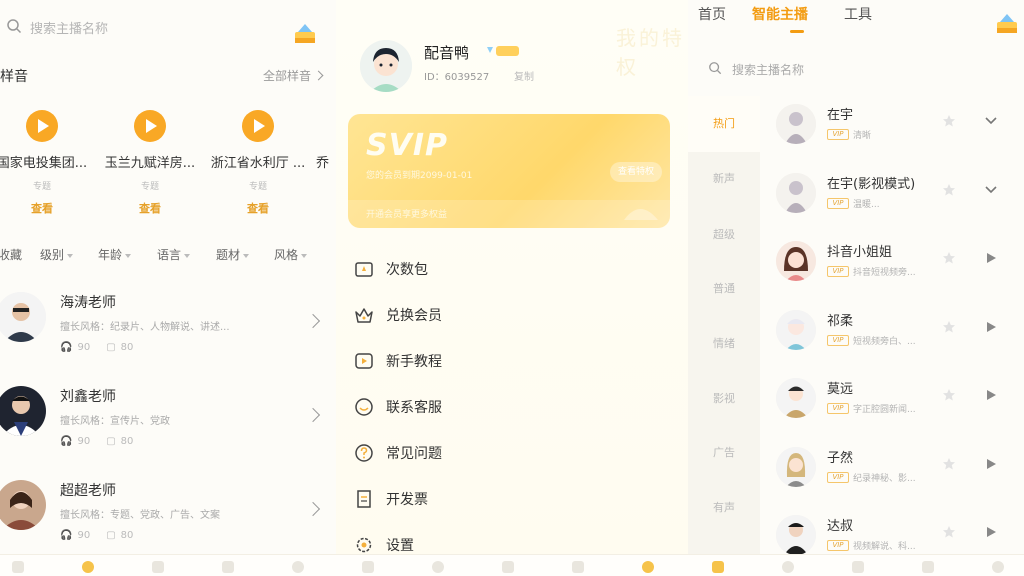 This screenshot has width=1024, height=576. What do you see at coordinates (258, 165) in the screenshot?
I see `sample-card: 浙江省水利厅 ... 专题 查看` at bounding box center [258, 165].